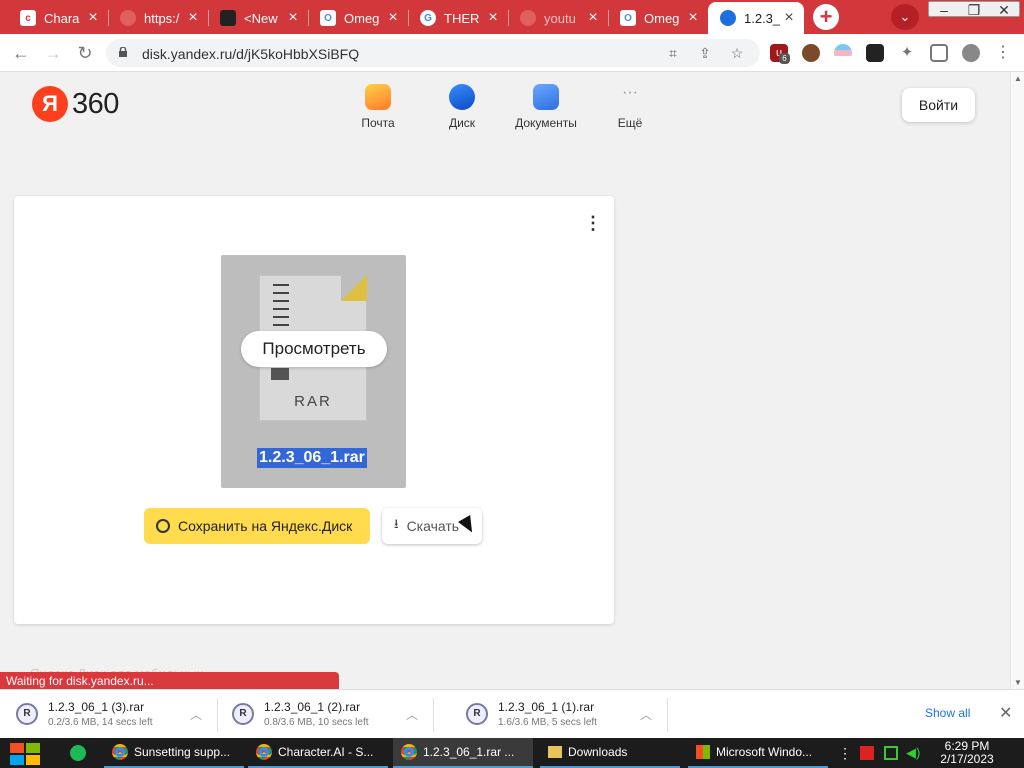  I want to click on menu-kebab-icon: ⋮, so click(1003, 53).